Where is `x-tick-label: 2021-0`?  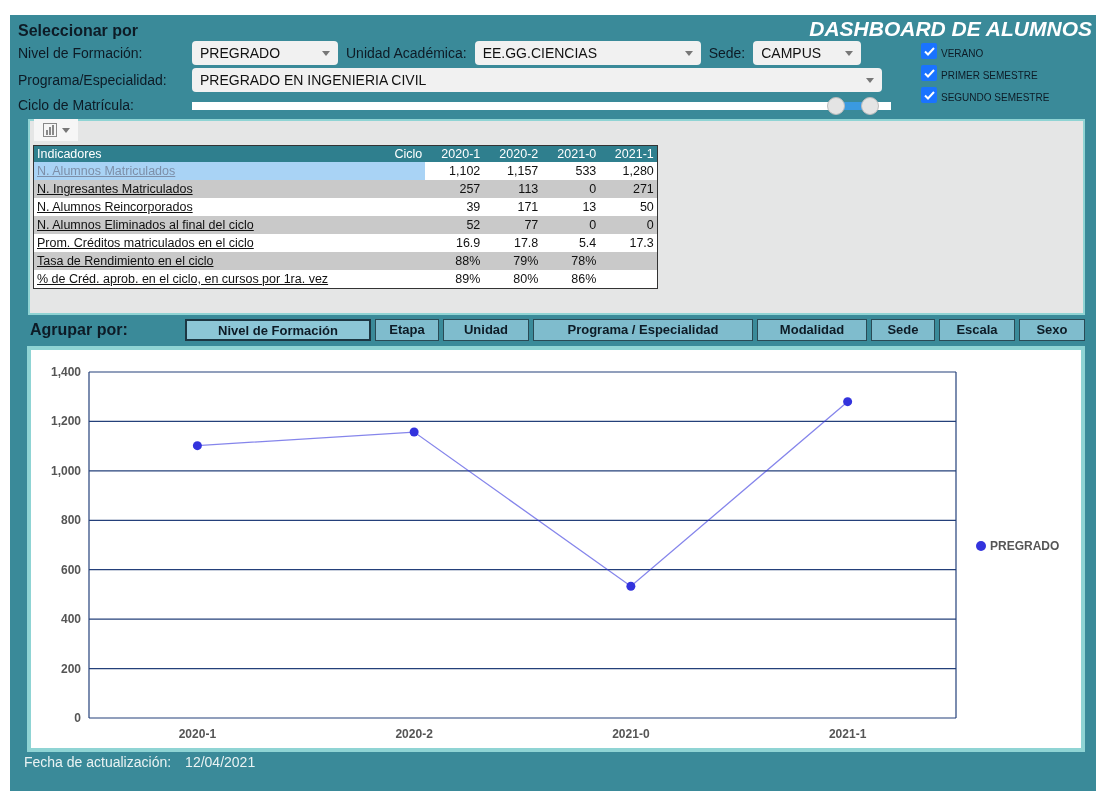
x-tick-label: 2021-0 is located at coordinates (631, 734).